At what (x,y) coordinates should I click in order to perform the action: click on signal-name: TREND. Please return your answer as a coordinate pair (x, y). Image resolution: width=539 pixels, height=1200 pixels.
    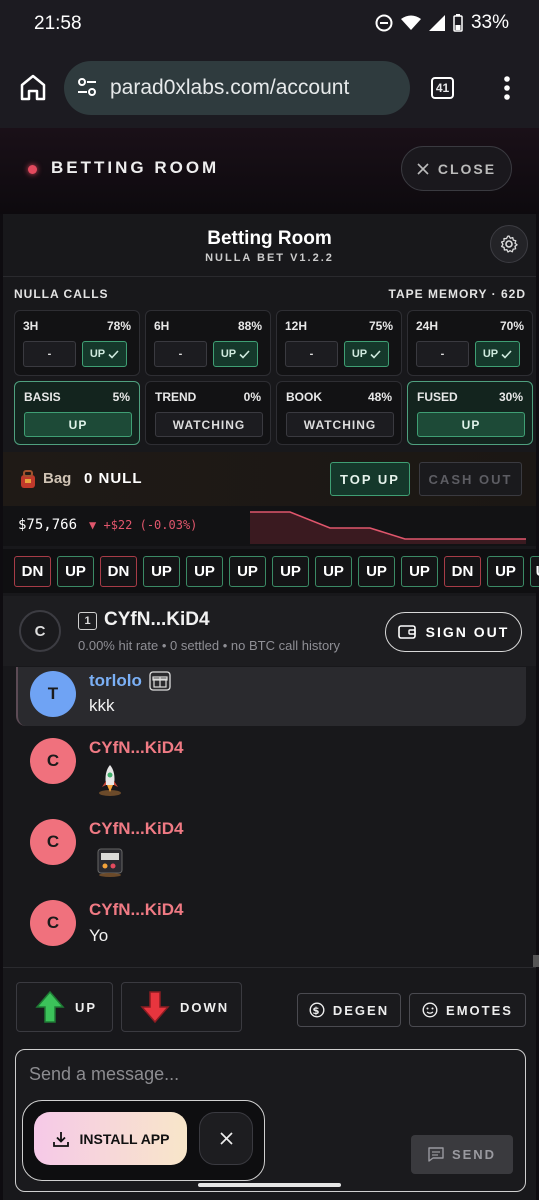
    Looking at the image, I should click on (176, 397).